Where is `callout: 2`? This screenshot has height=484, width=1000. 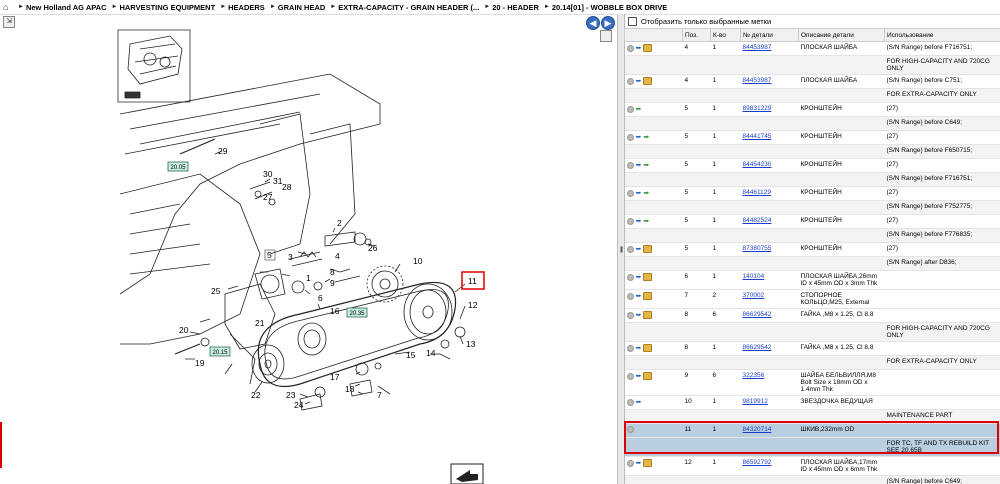
callout: 2 is located at coordinates (339, 223).